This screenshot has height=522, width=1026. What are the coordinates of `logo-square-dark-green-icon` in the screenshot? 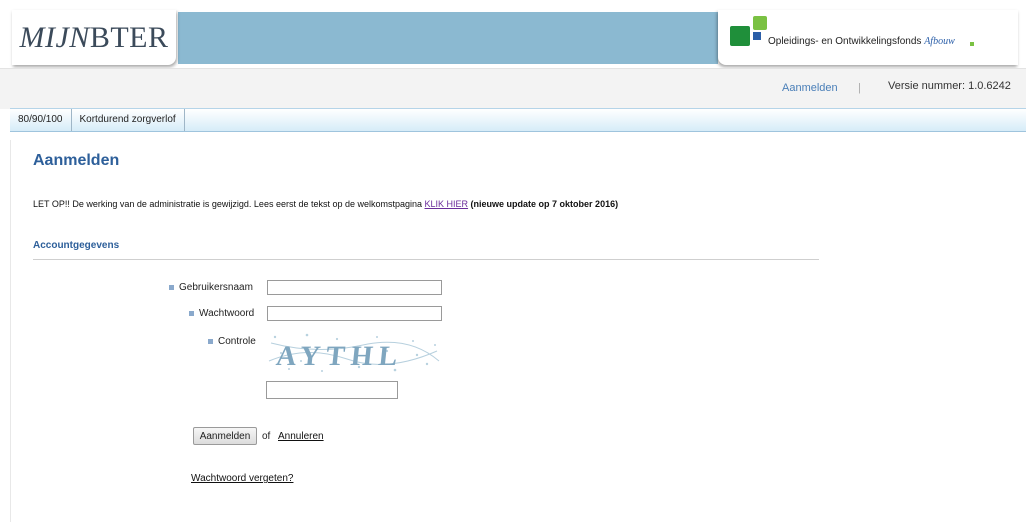 It's located at (740, 36).